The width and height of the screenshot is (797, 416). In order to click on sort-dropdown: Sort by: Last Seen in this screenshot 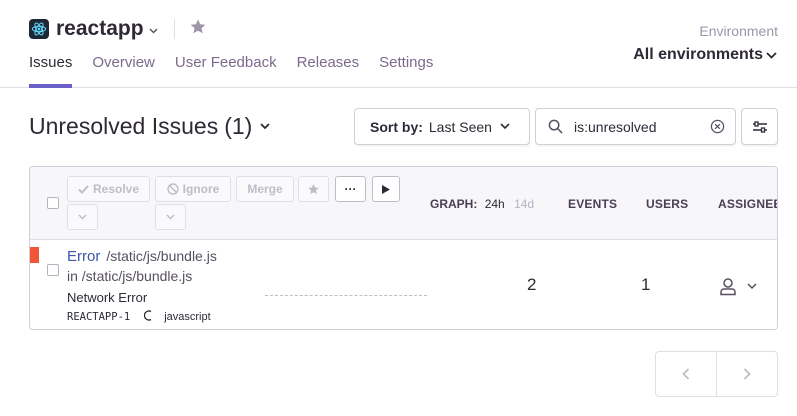, I will do `click(442, 126)`.